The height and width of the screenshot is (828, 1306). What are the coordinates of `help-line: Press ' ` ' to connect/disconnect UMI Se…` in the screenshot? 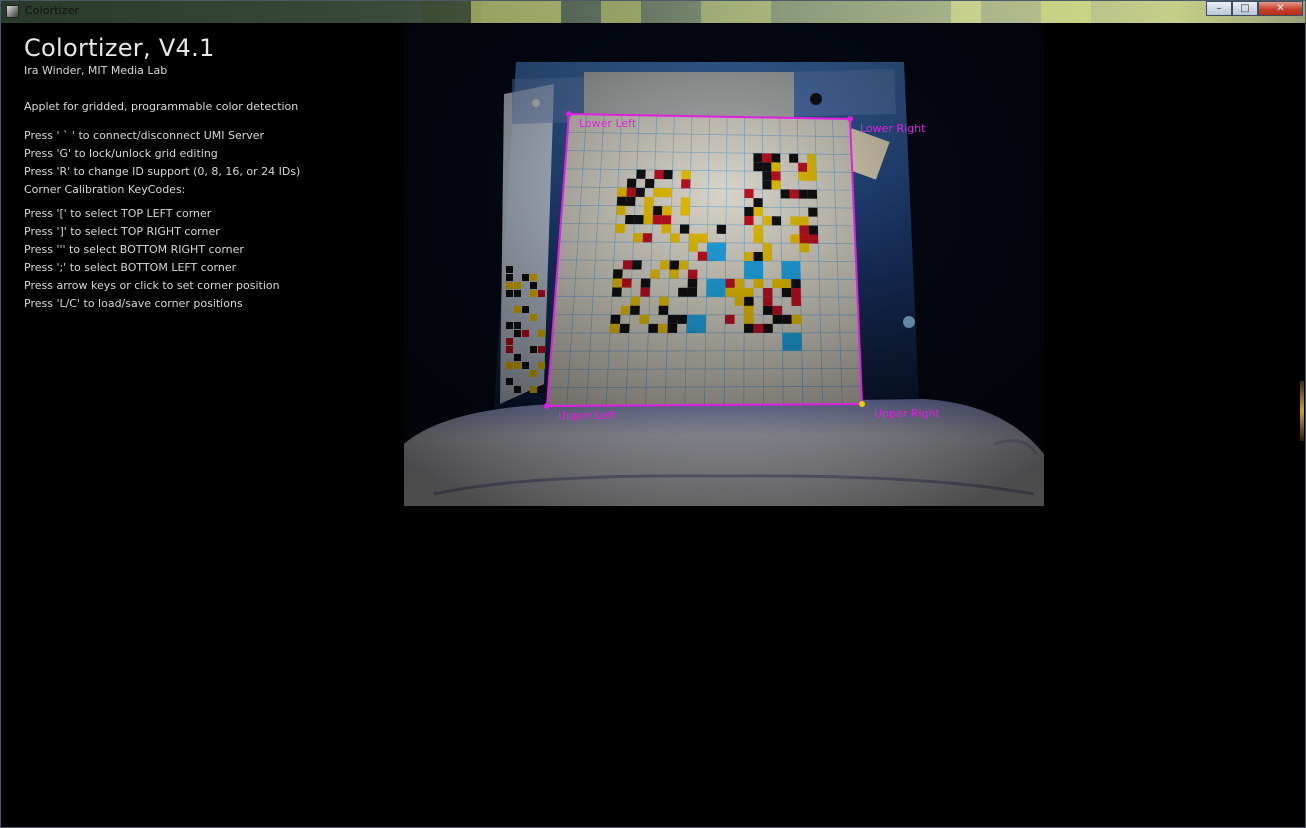 It's located at (144, 135).